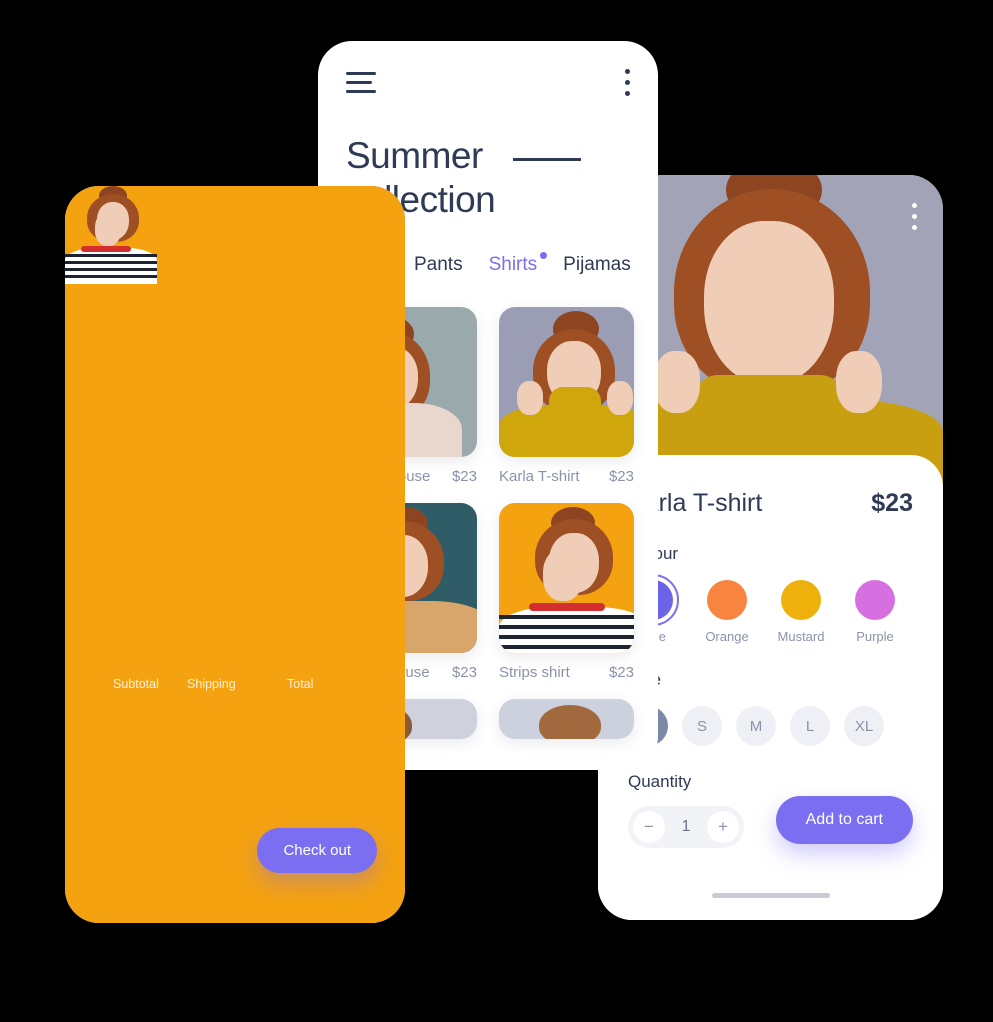 The image size is (993, 1022). I want to click on title-rule, so click(547, 159).